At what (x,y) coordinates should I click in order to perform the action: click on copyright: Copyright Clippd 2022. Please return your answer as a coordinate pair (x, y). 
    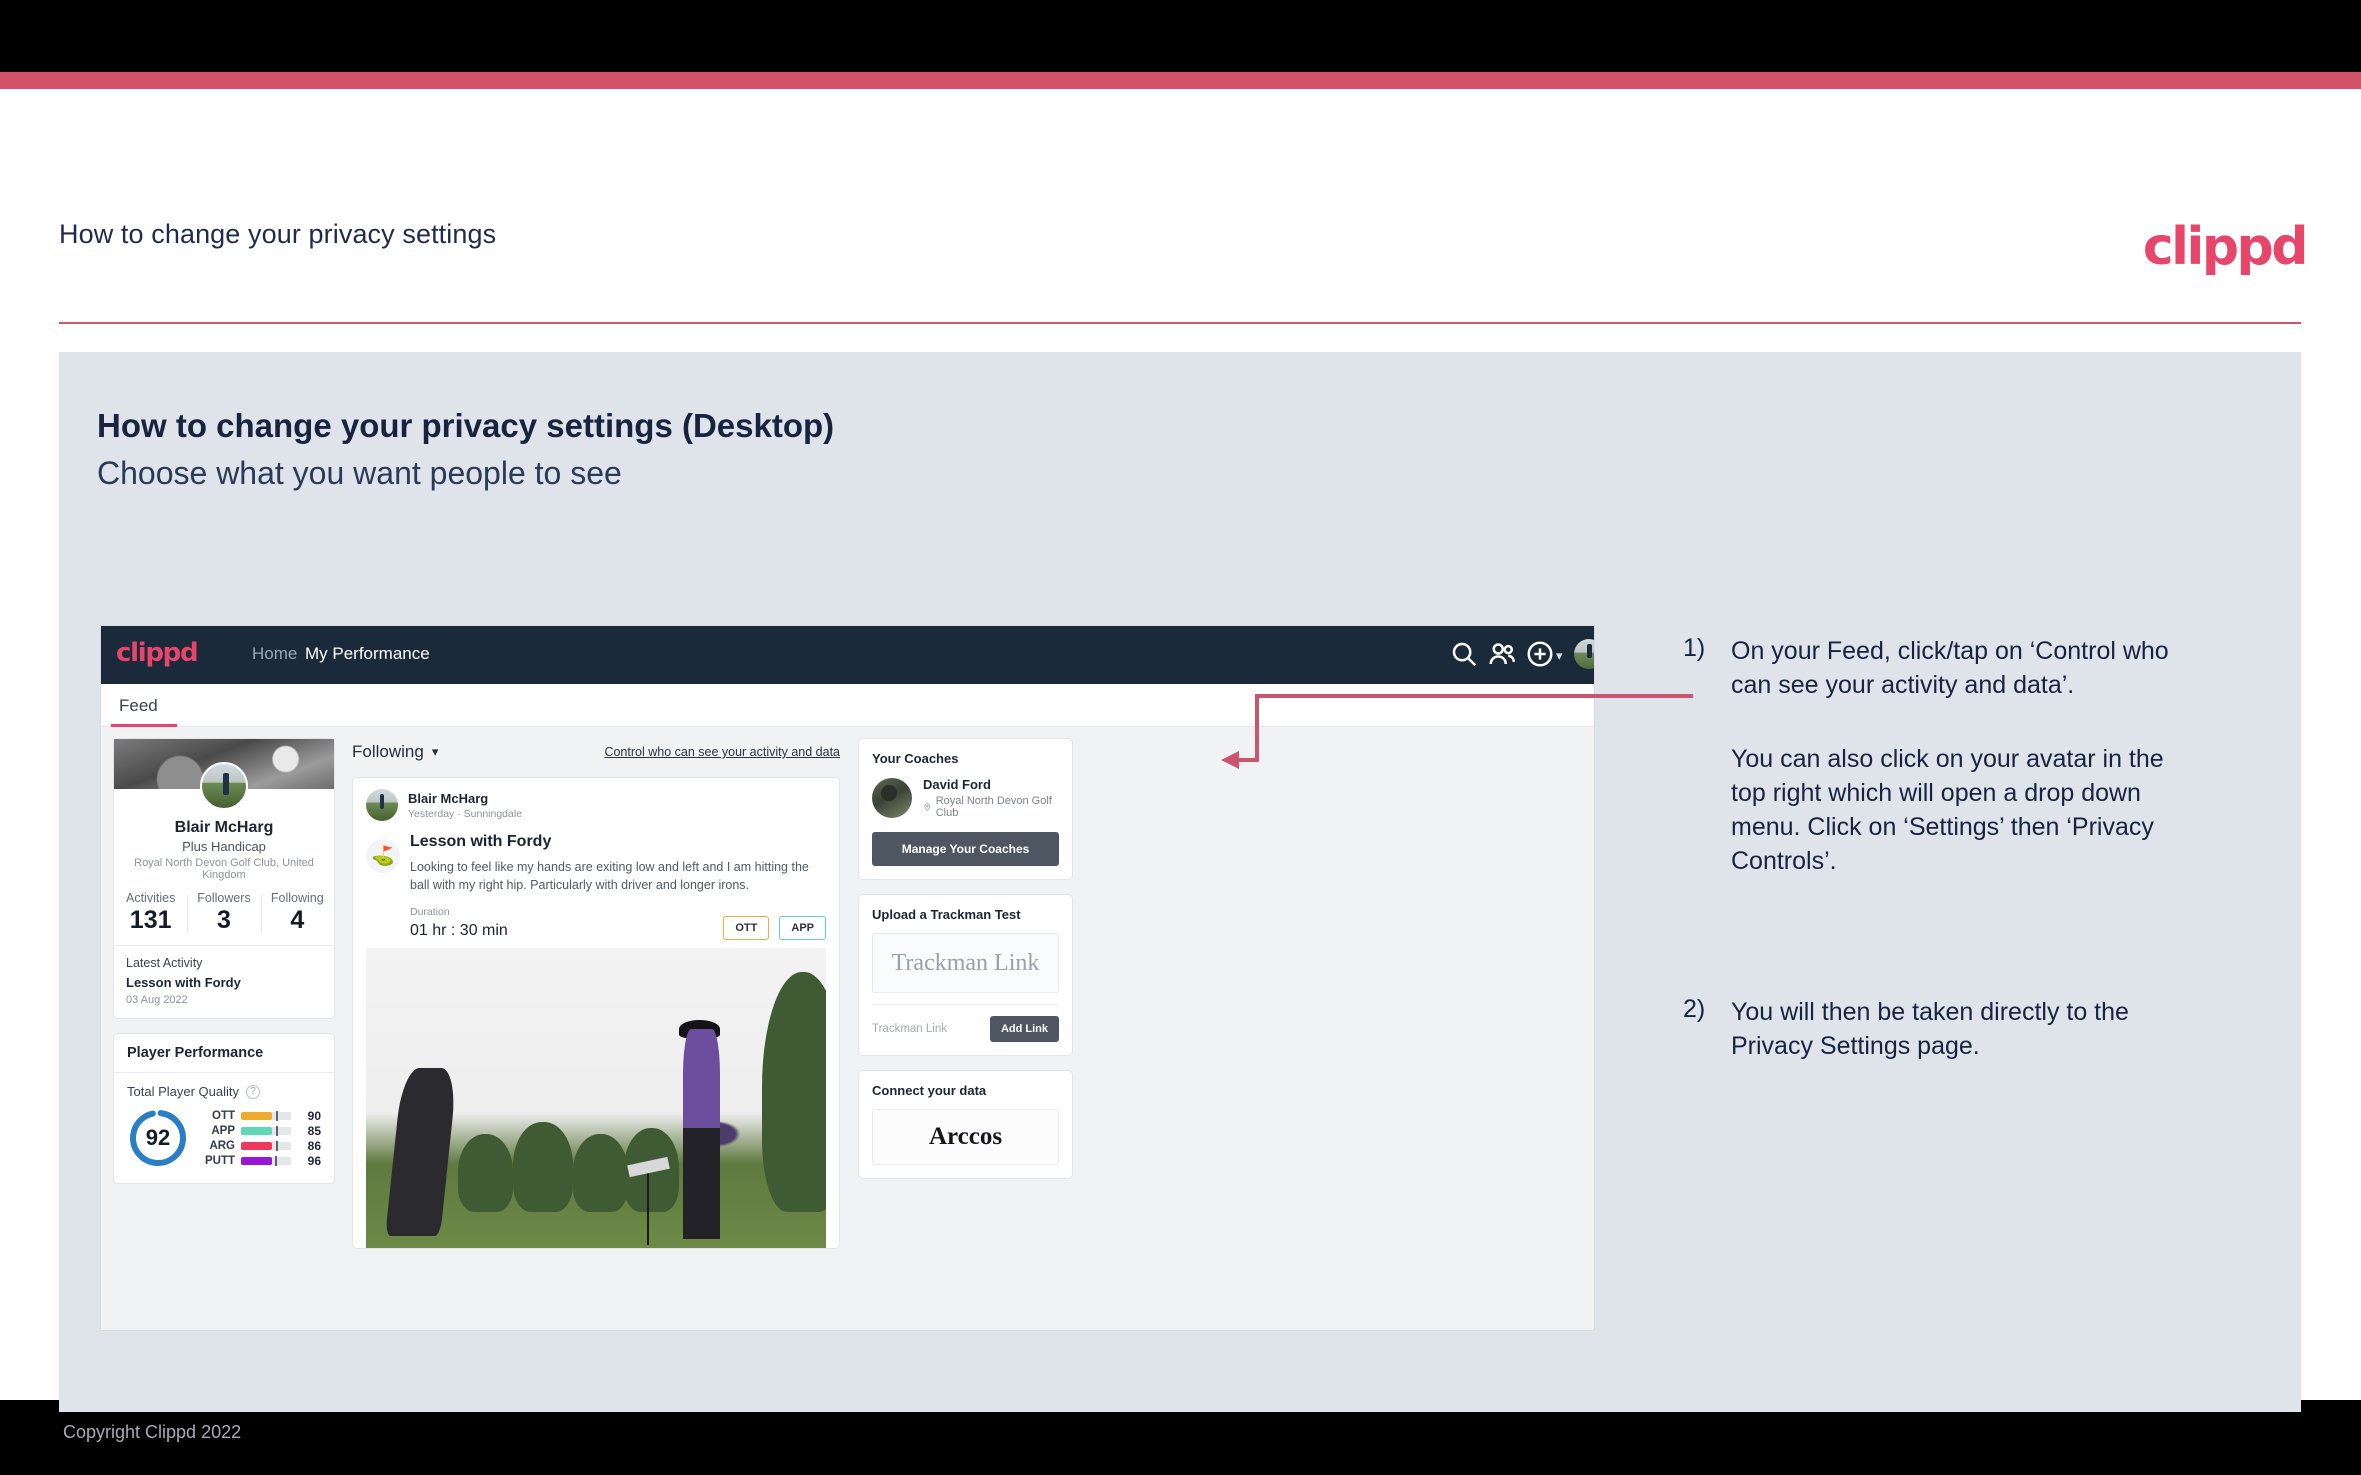
    Looking at the image, I should click on (152, 1432).